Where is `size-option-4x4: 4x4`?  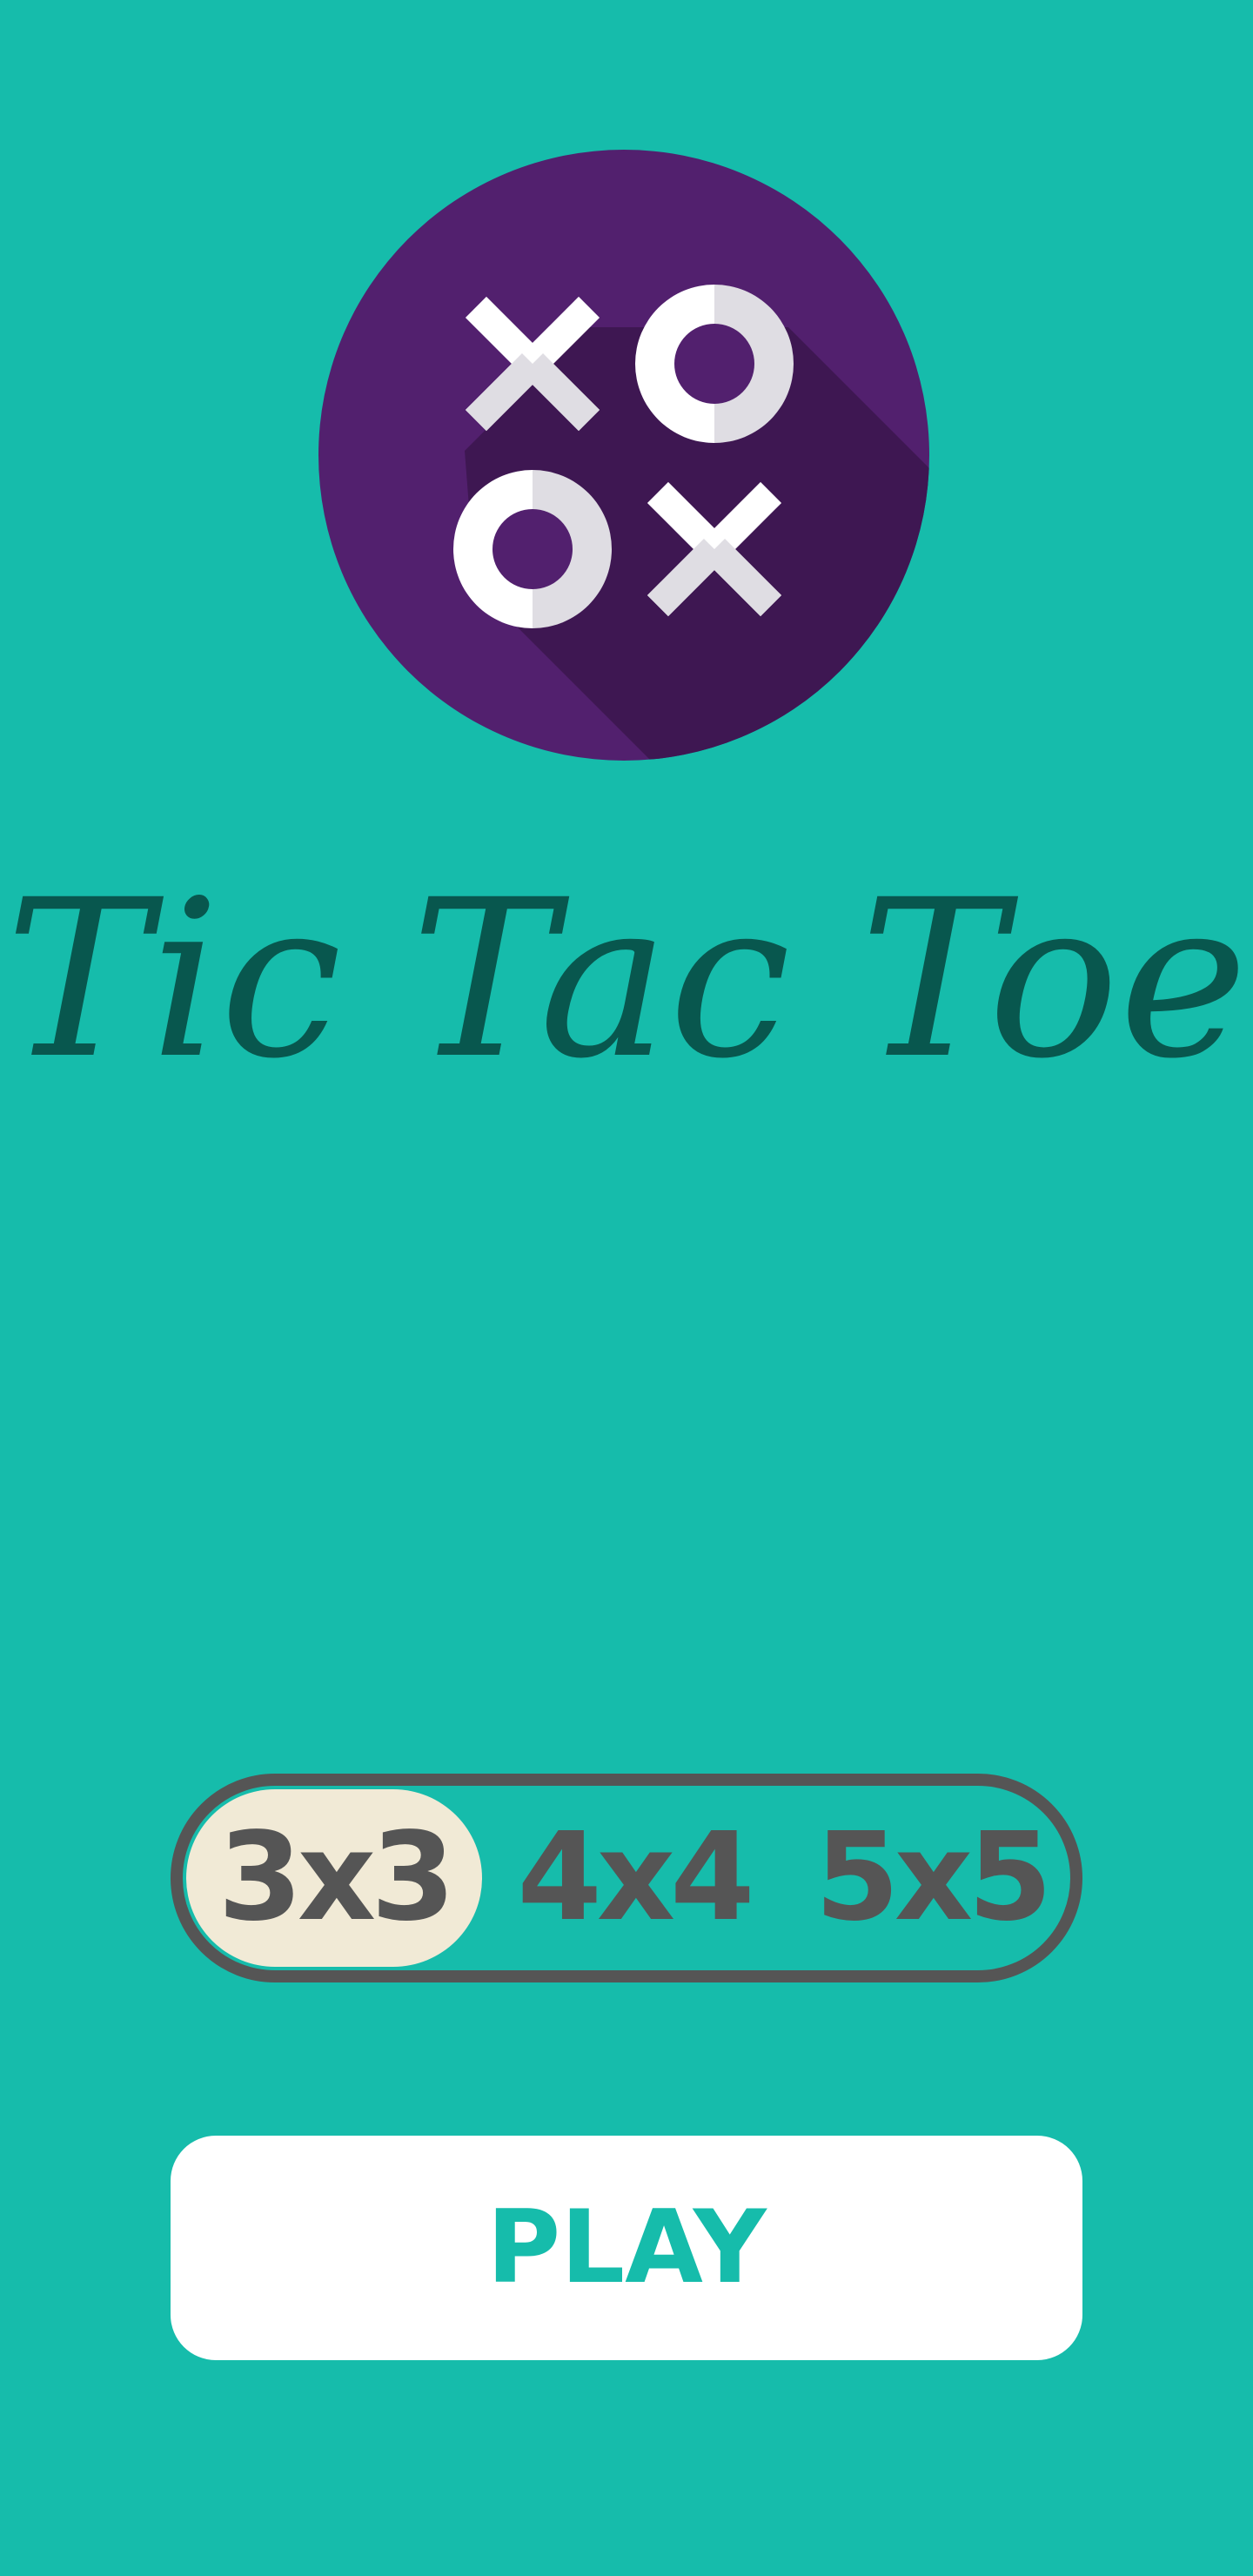 size-option-4x4: 4x4 is located at coordinates (633, 1878).